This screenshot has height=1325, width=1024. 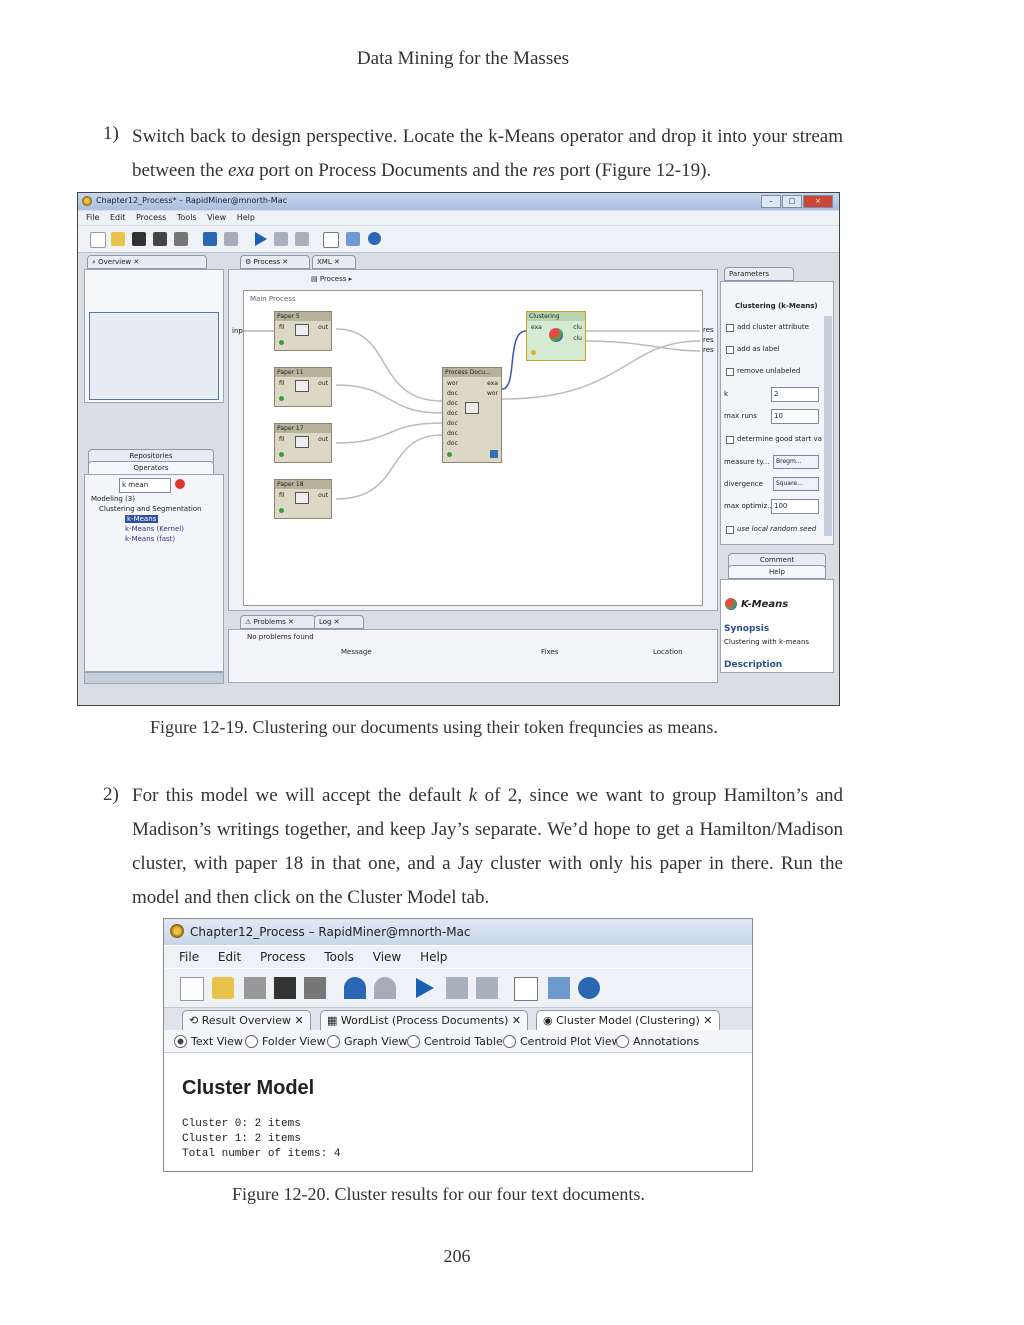 I want to click on operator-paper-17: Paper 17 fil out, so click(x=303, y=443).